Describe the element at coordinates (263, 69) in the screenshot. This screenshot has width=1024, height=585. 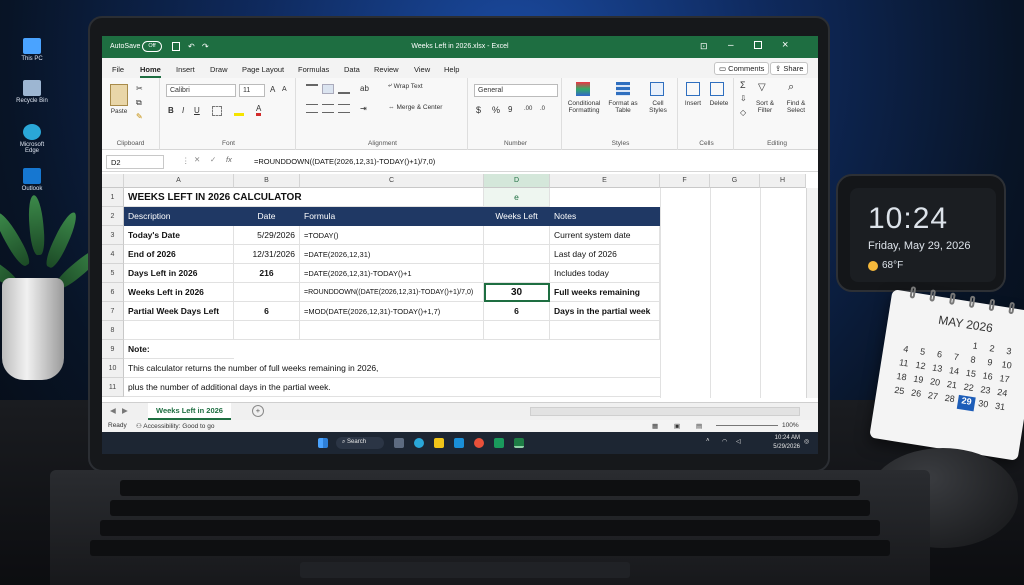
I see `tab-page-layout: Page Layout` at that location.